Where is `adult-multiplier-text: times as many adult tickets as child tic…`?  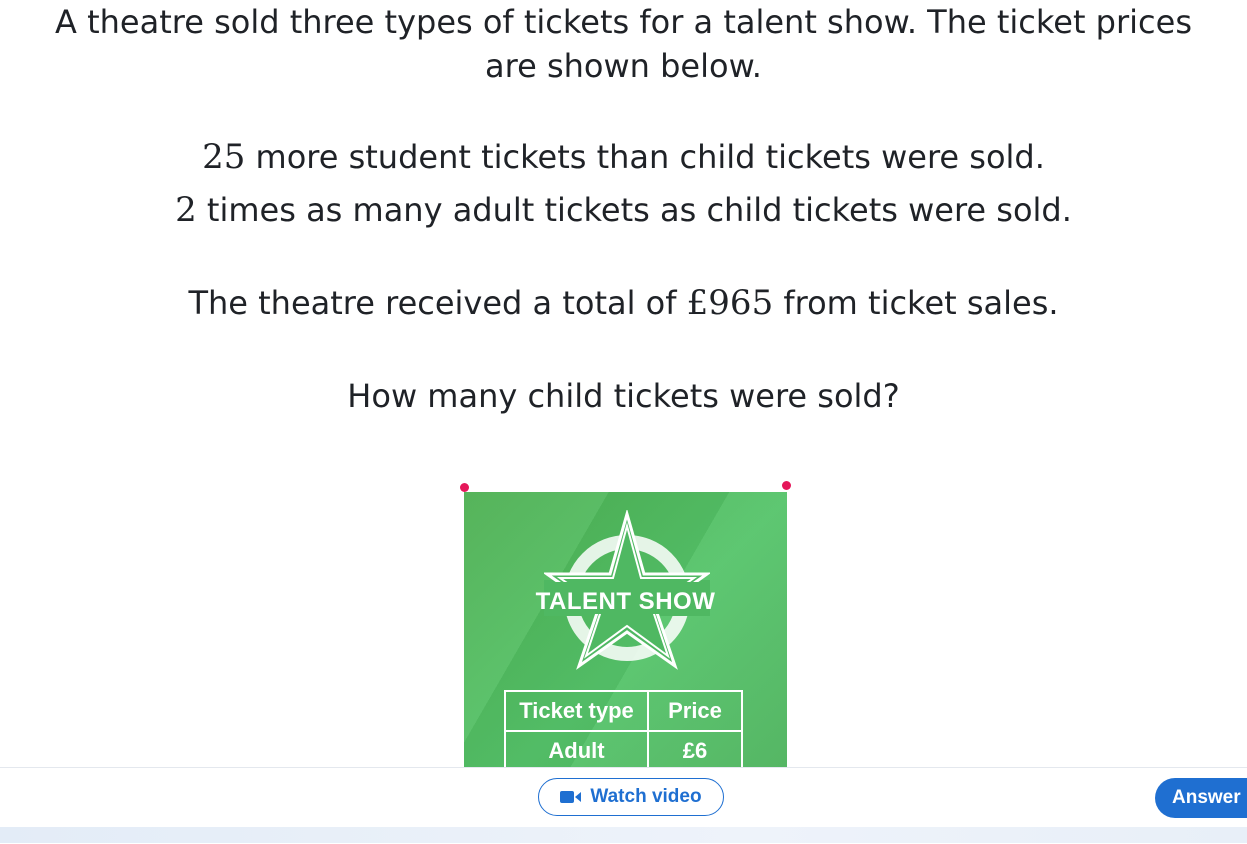 adult-multiplier-text: times as many adult tickets as child tic… is located at coordinates (634, 210).